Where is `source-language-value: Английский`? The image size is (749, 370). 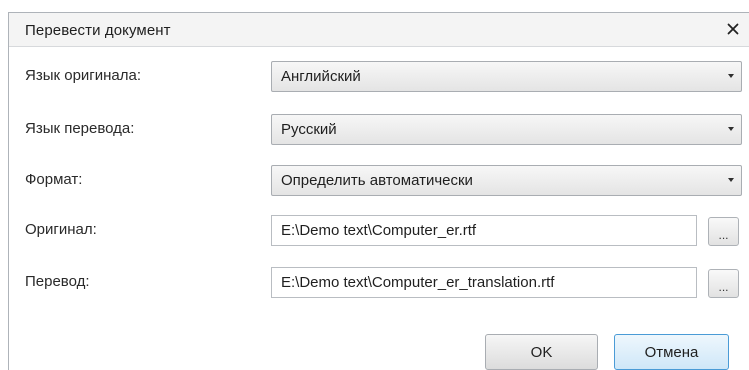 source-language-value: Английский is located at coordinates (321, 76).